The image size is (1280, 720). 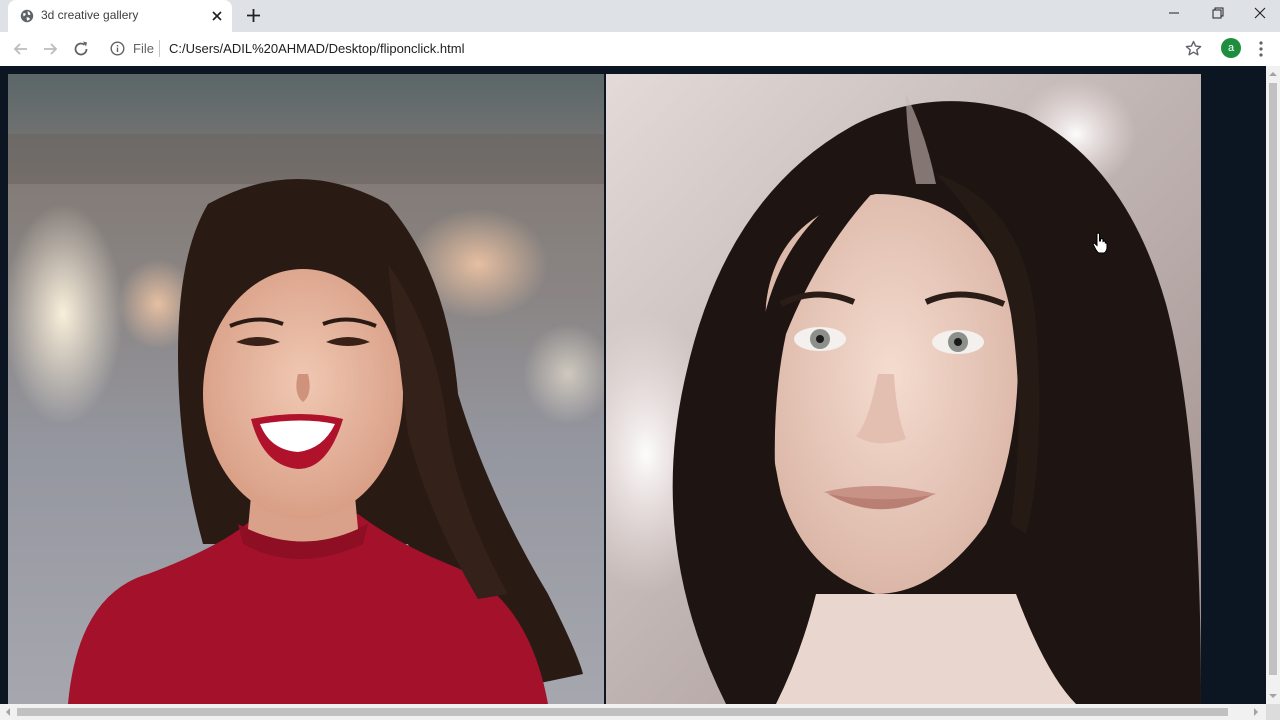 I want to click on tab-active: 3d creative gallery, so click(x=120, y=16).